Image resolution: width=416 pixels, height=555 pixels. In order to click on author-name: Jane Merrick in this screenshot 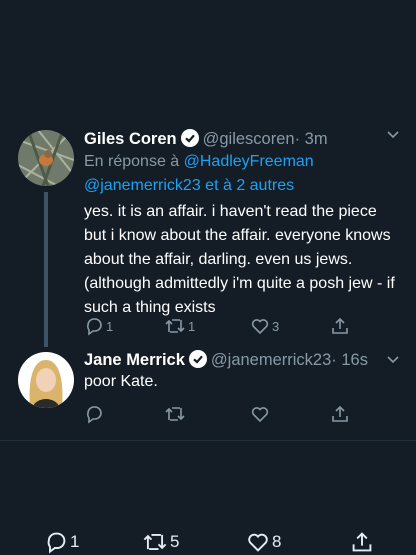, I will do `click(134, 360)`.